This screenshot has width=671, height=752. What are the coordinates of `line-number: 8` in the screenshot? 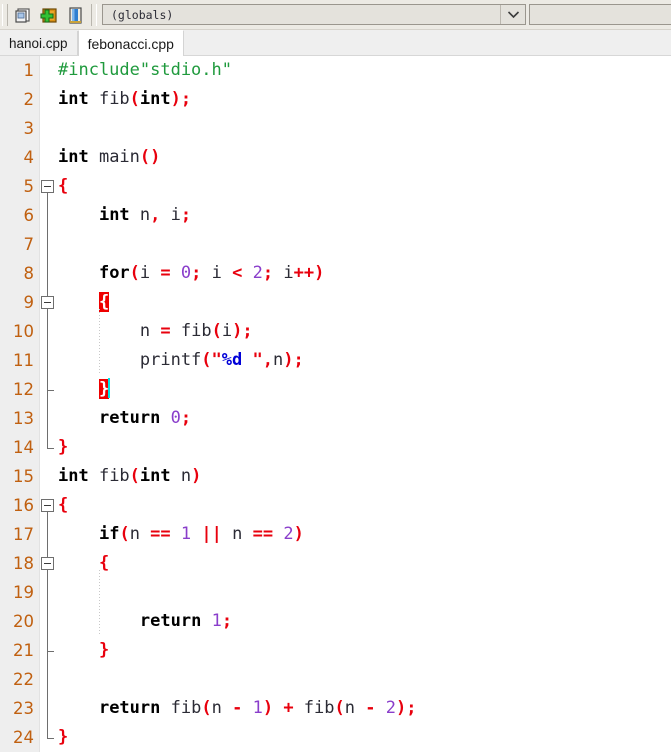 It's located at (29, 273).